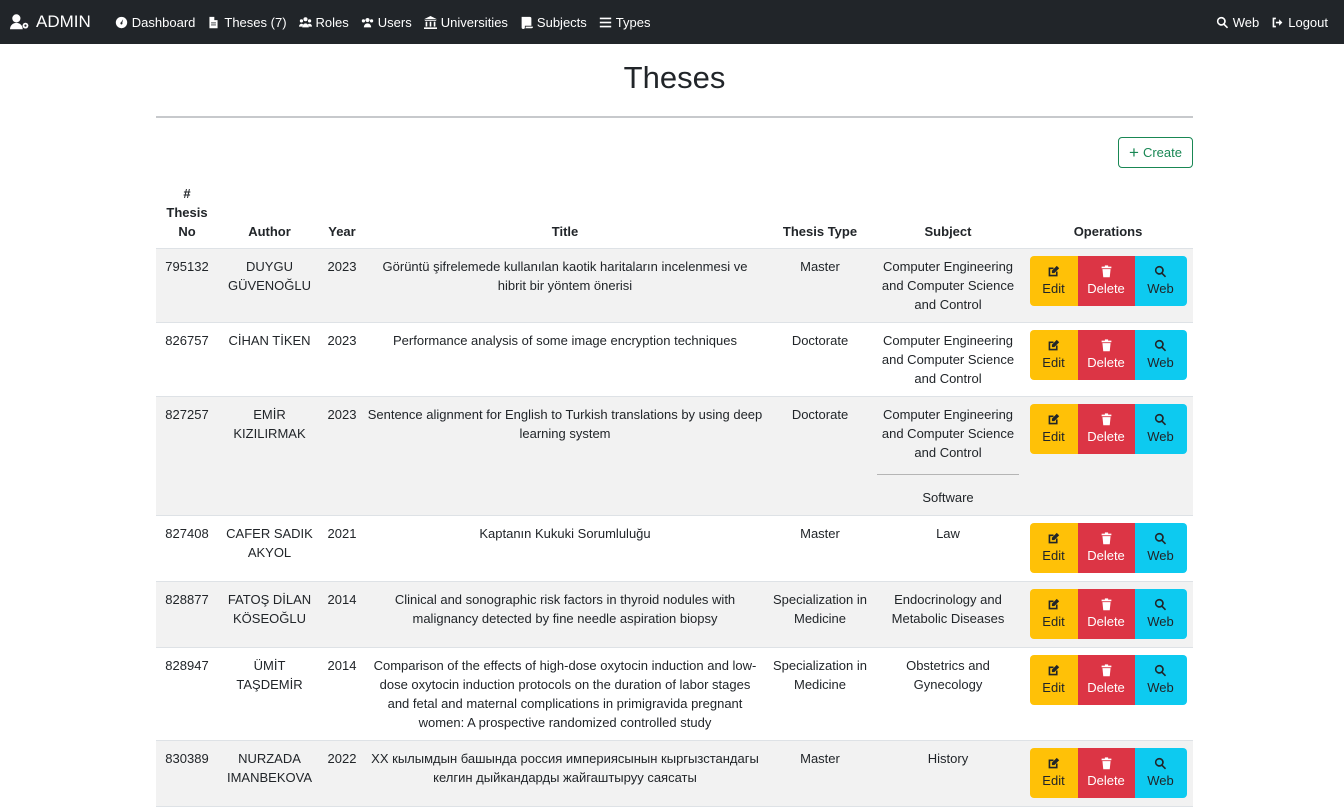  I want to click on nav-universities: Universities, so click(466, 22).